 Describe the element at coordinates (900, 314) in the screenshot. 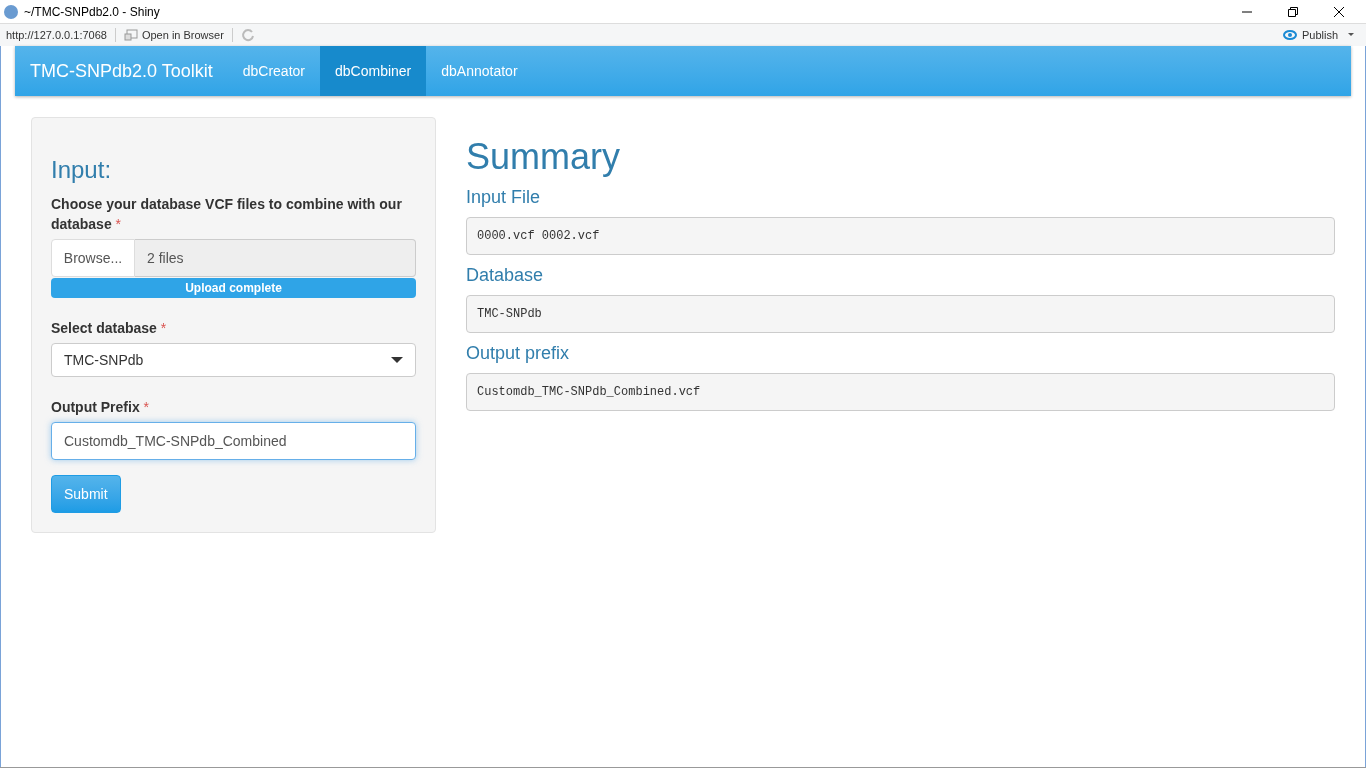

I see `output-box: TMC-SNPdb` at that location.